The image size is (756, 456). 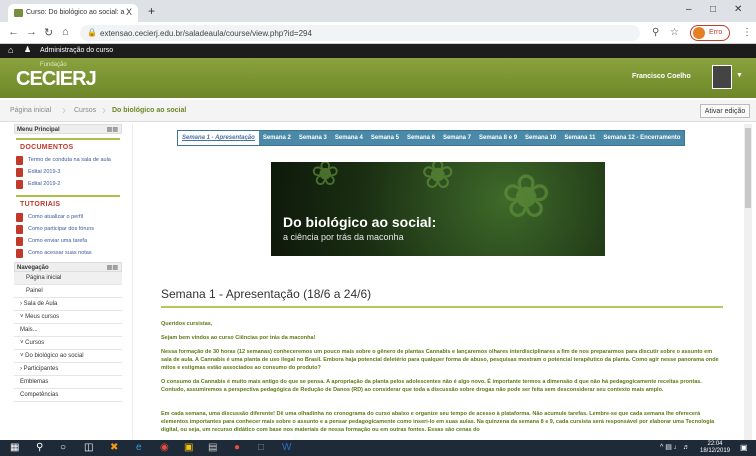 What do you see at coordinates (713, 9) in the screenshot?
I see `maximize-icon: □` at bounding box center [713, 9].